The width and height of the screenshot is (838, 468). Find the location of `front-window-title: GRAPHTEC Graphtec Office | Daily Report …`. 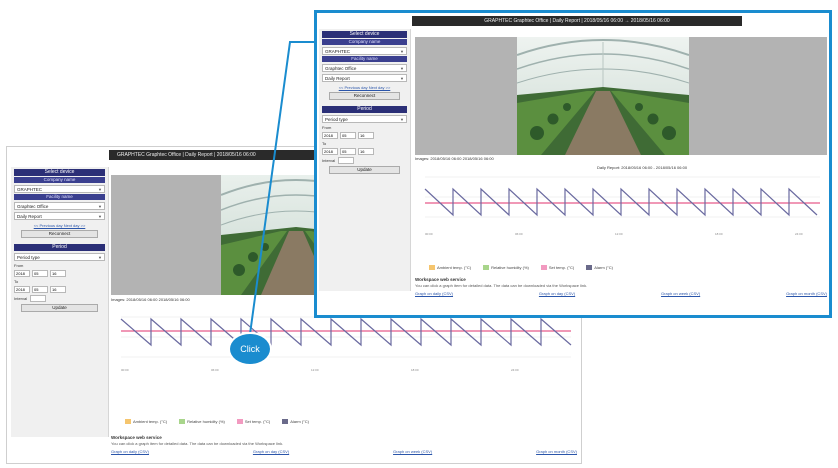

front-window-title: GRAPHTEC Graphtec Office | Daily Report … is located at coordinates (577, 21).